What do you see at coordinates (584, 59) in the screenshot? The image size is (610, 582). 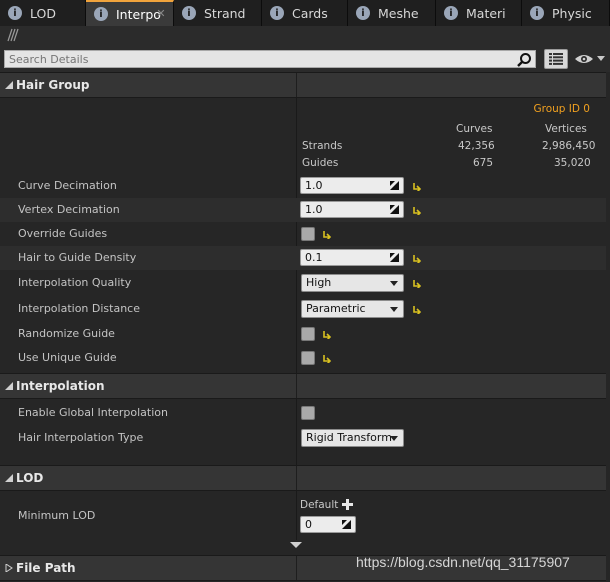 I see `eye-icon` at bounding box center [584, 59].